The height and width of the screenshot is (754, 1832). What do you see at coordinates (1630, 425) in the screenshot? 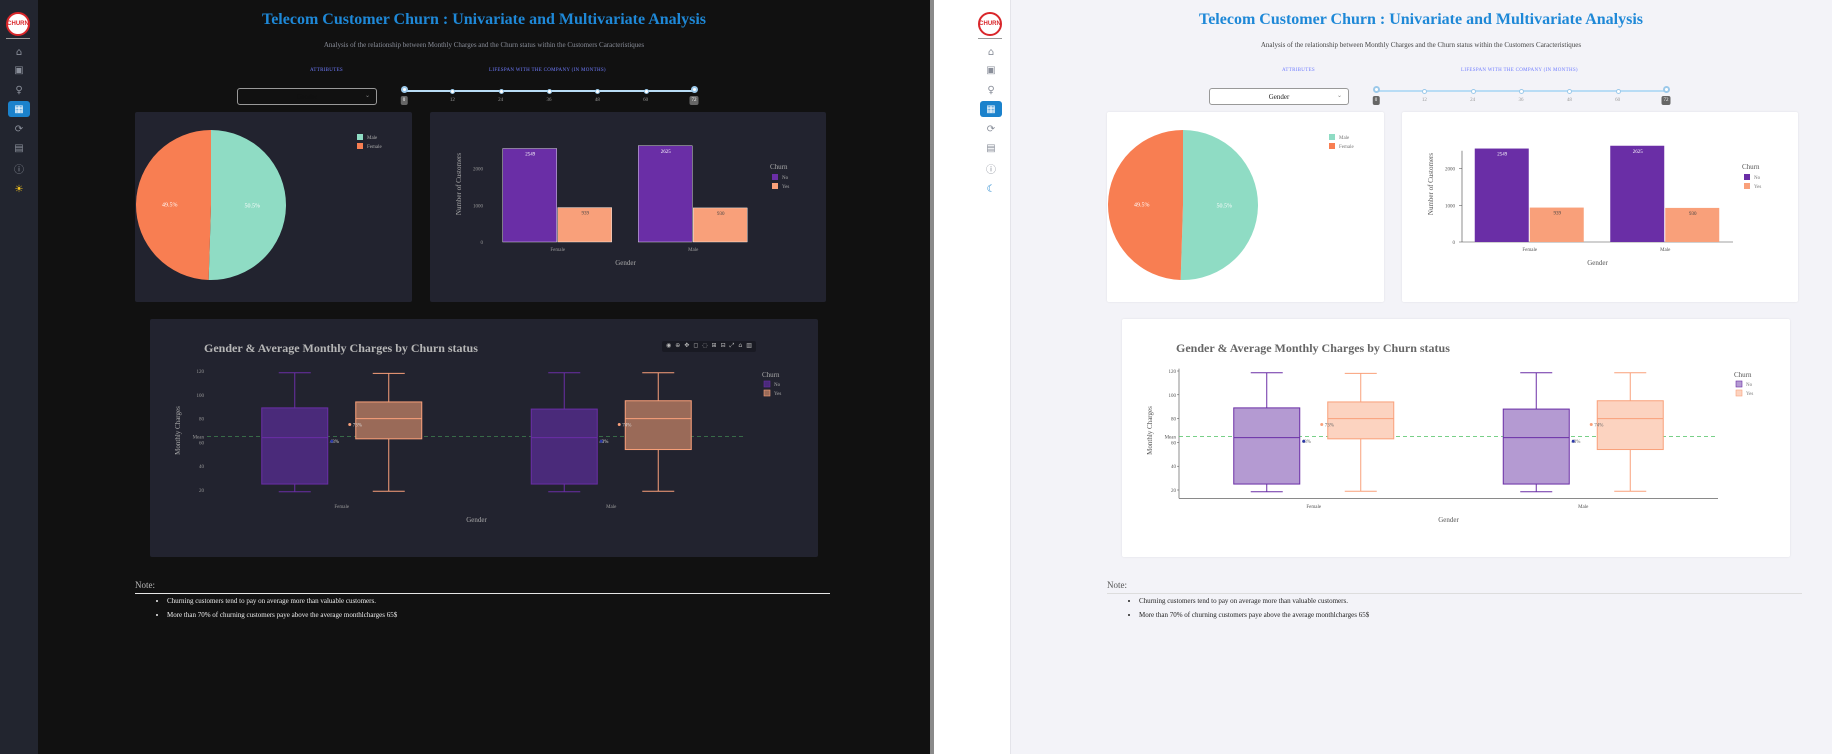
I see `box-yes-male` at bounding box center [1630, 425].